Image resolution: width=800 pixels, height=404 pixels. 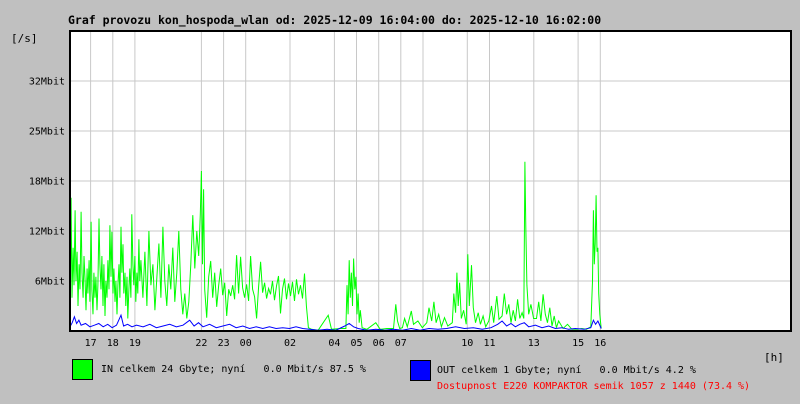 I want to click on in-legend-swatch, so click(x=82, y=369).